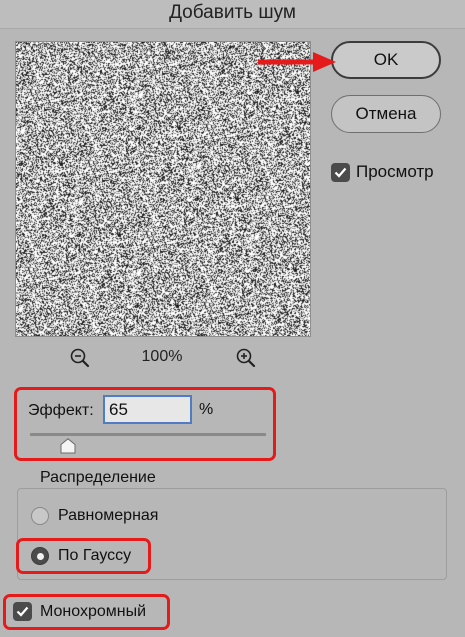  Describe the element at coordinates (93, 611) in the screenshot. I see `monochrome-label: Монохромный` at that location.